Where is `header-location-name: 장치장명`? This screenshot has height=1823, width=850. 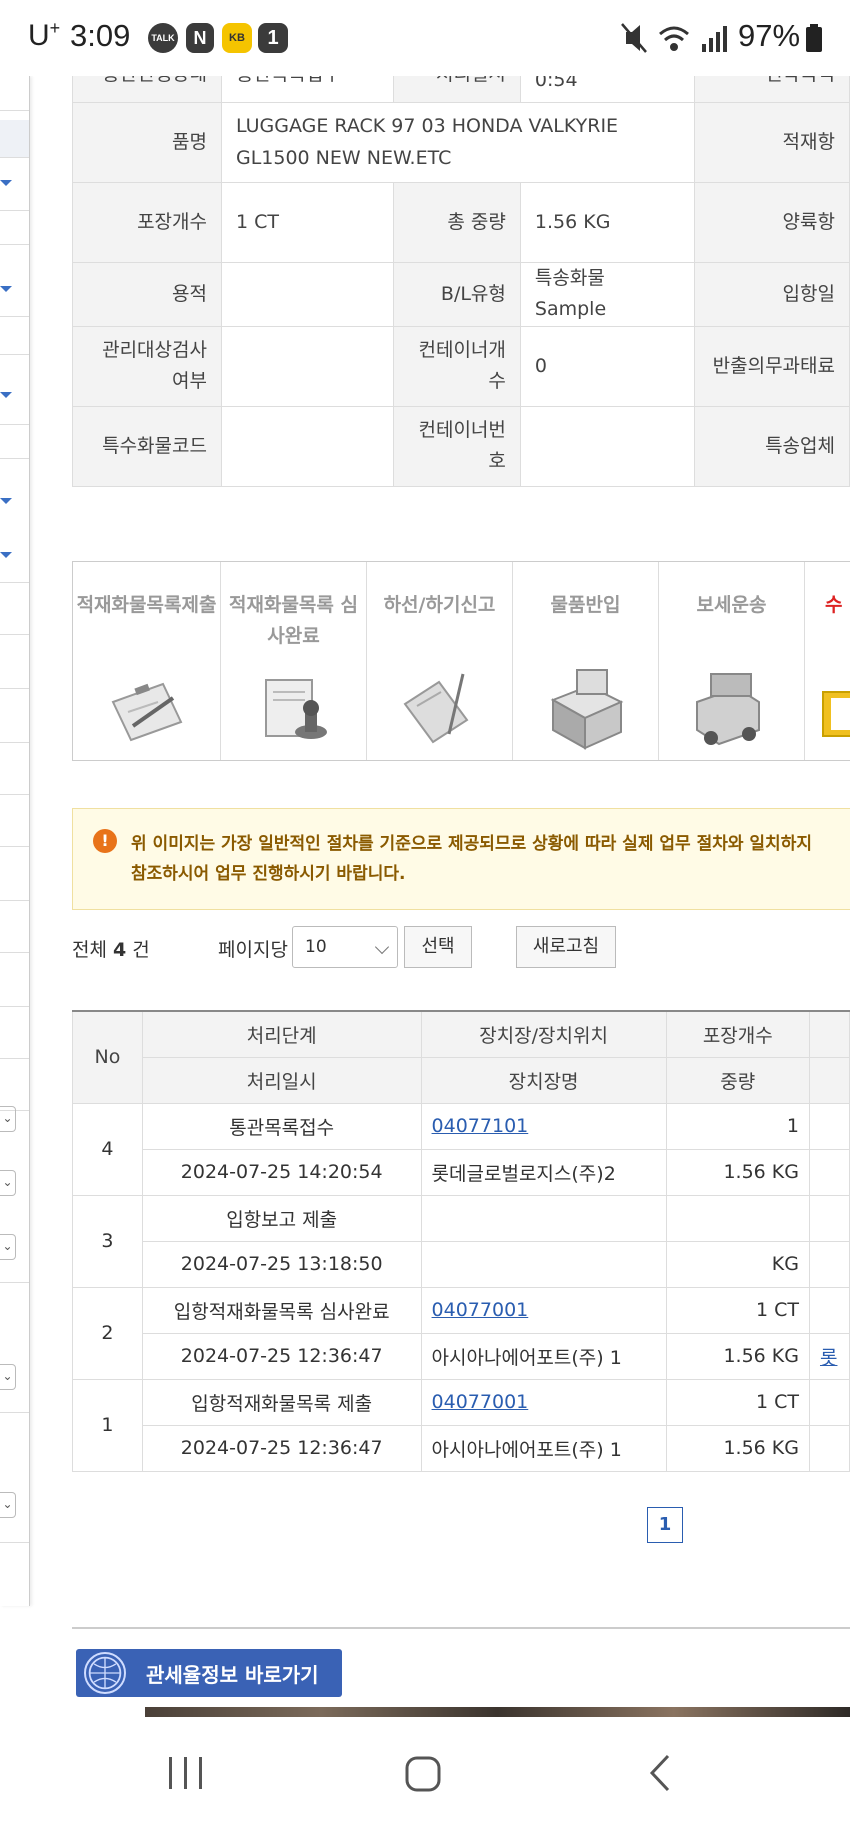 header-location-name: 장치장명 is located at coordinates (543, 1080).